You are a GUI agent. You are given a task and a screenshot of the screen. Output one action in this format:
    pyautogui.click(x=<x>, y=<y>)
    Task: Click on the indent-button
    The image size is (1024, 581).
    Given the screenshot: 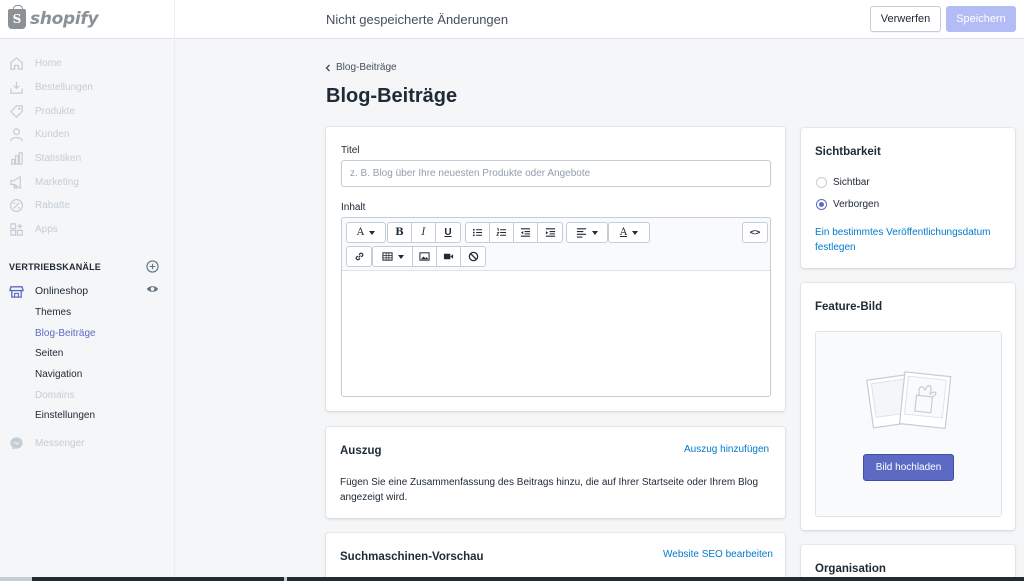 What is the action you would take?
    pyautogui.click(x=550, y=232)
    